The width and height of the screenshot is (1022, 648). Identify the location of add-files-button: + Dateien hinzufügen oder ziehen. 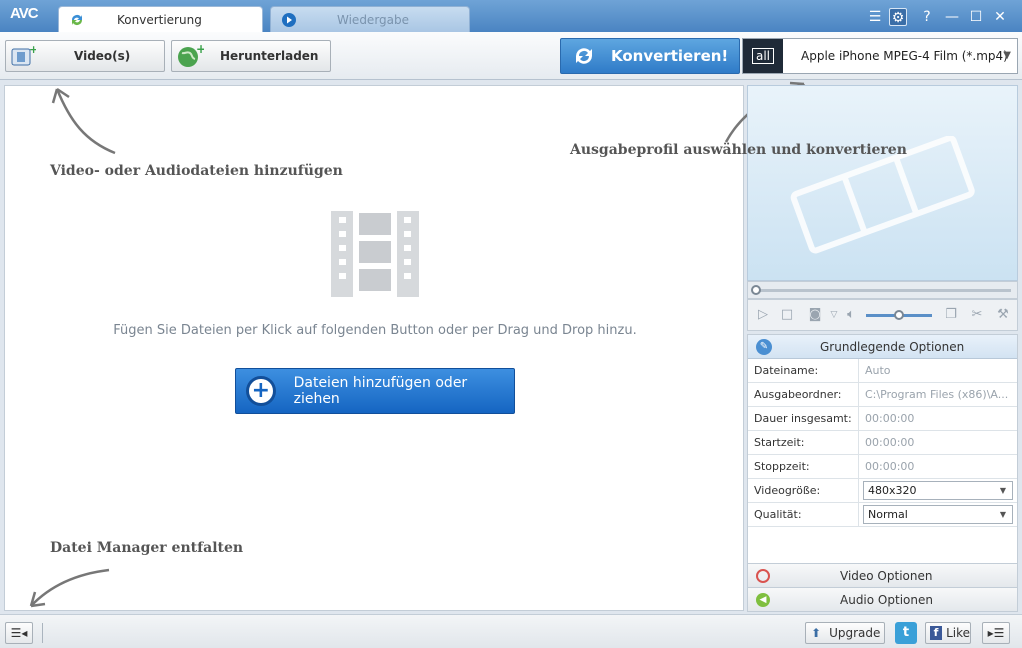
(375, 391).